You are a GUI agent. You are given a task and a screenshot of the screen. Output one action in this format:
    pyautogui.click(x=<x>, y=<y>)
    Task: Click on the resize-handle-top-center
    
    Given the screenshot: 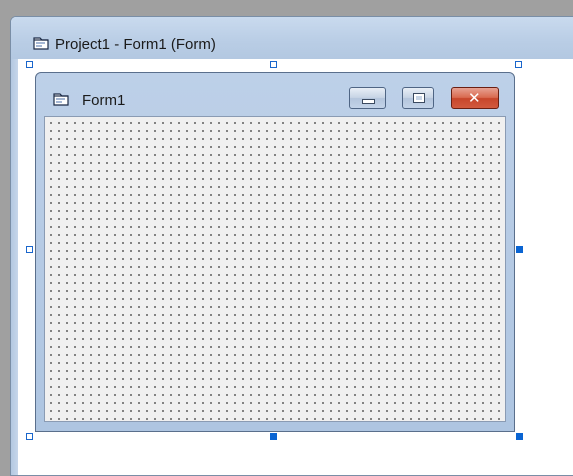 What is the action you would take?
    pyautogui.click(x=273, y=64)
    